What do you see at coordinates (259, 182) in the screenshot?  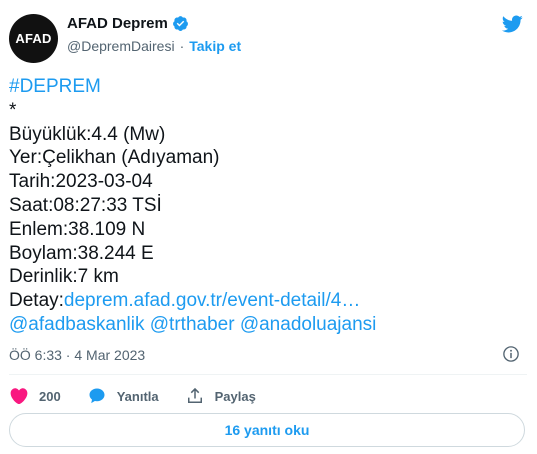 I see `tweet-line: Tarih:2023-03-04` at bounding box center [259, 182].